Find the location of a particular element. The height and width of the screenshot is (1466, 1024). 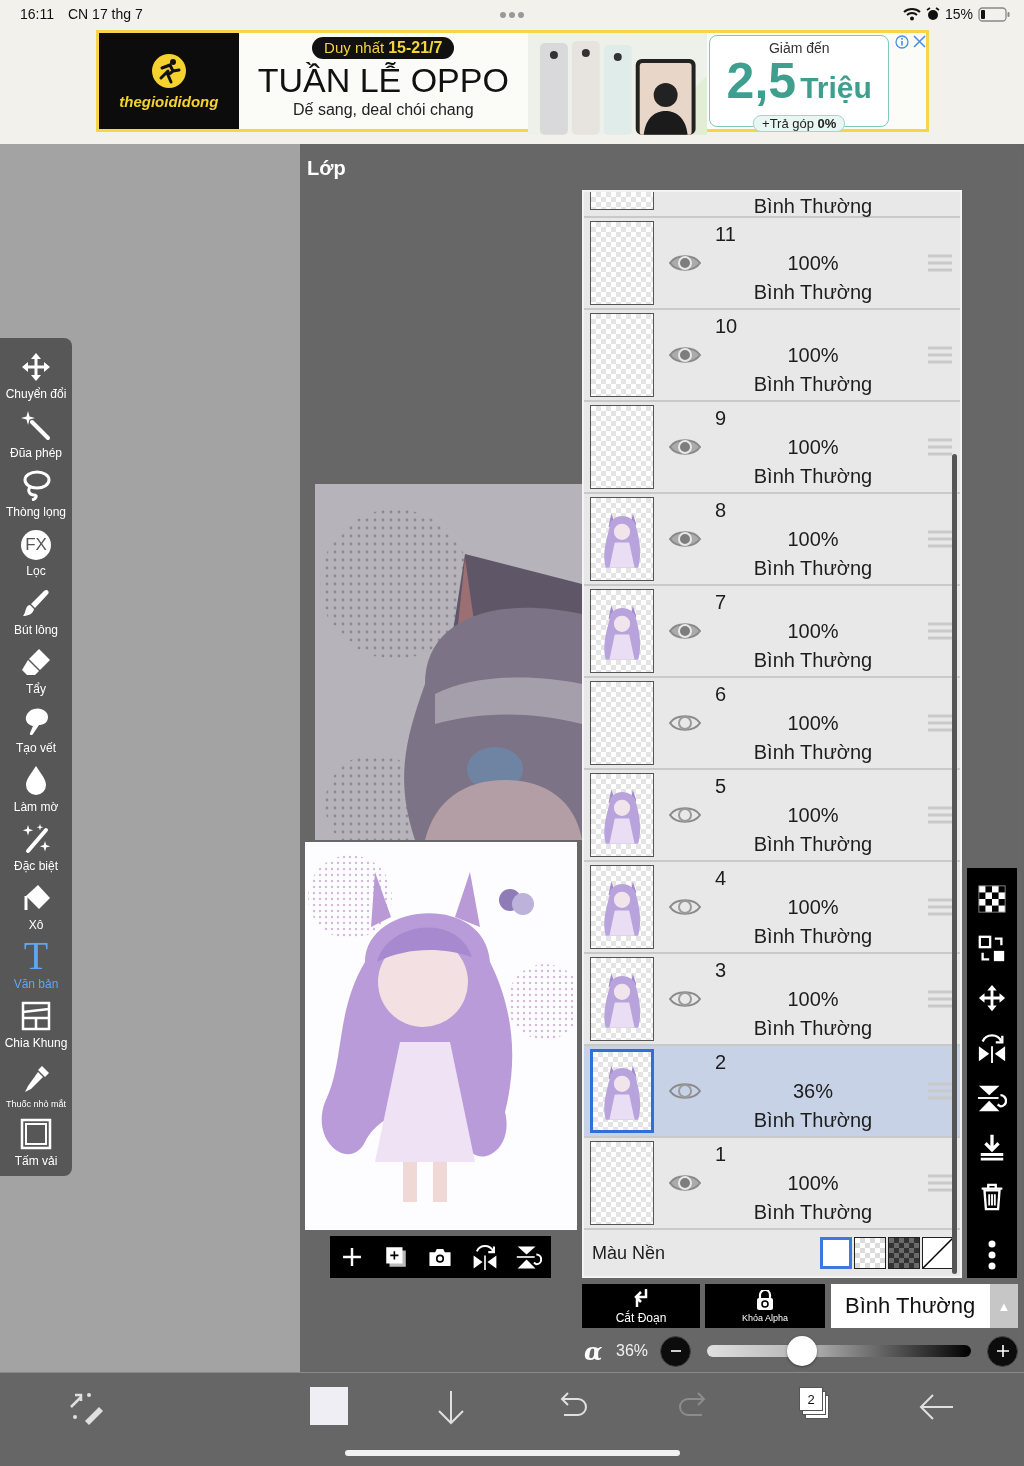

layer-name: 3 is located at coordinates (720, 970).